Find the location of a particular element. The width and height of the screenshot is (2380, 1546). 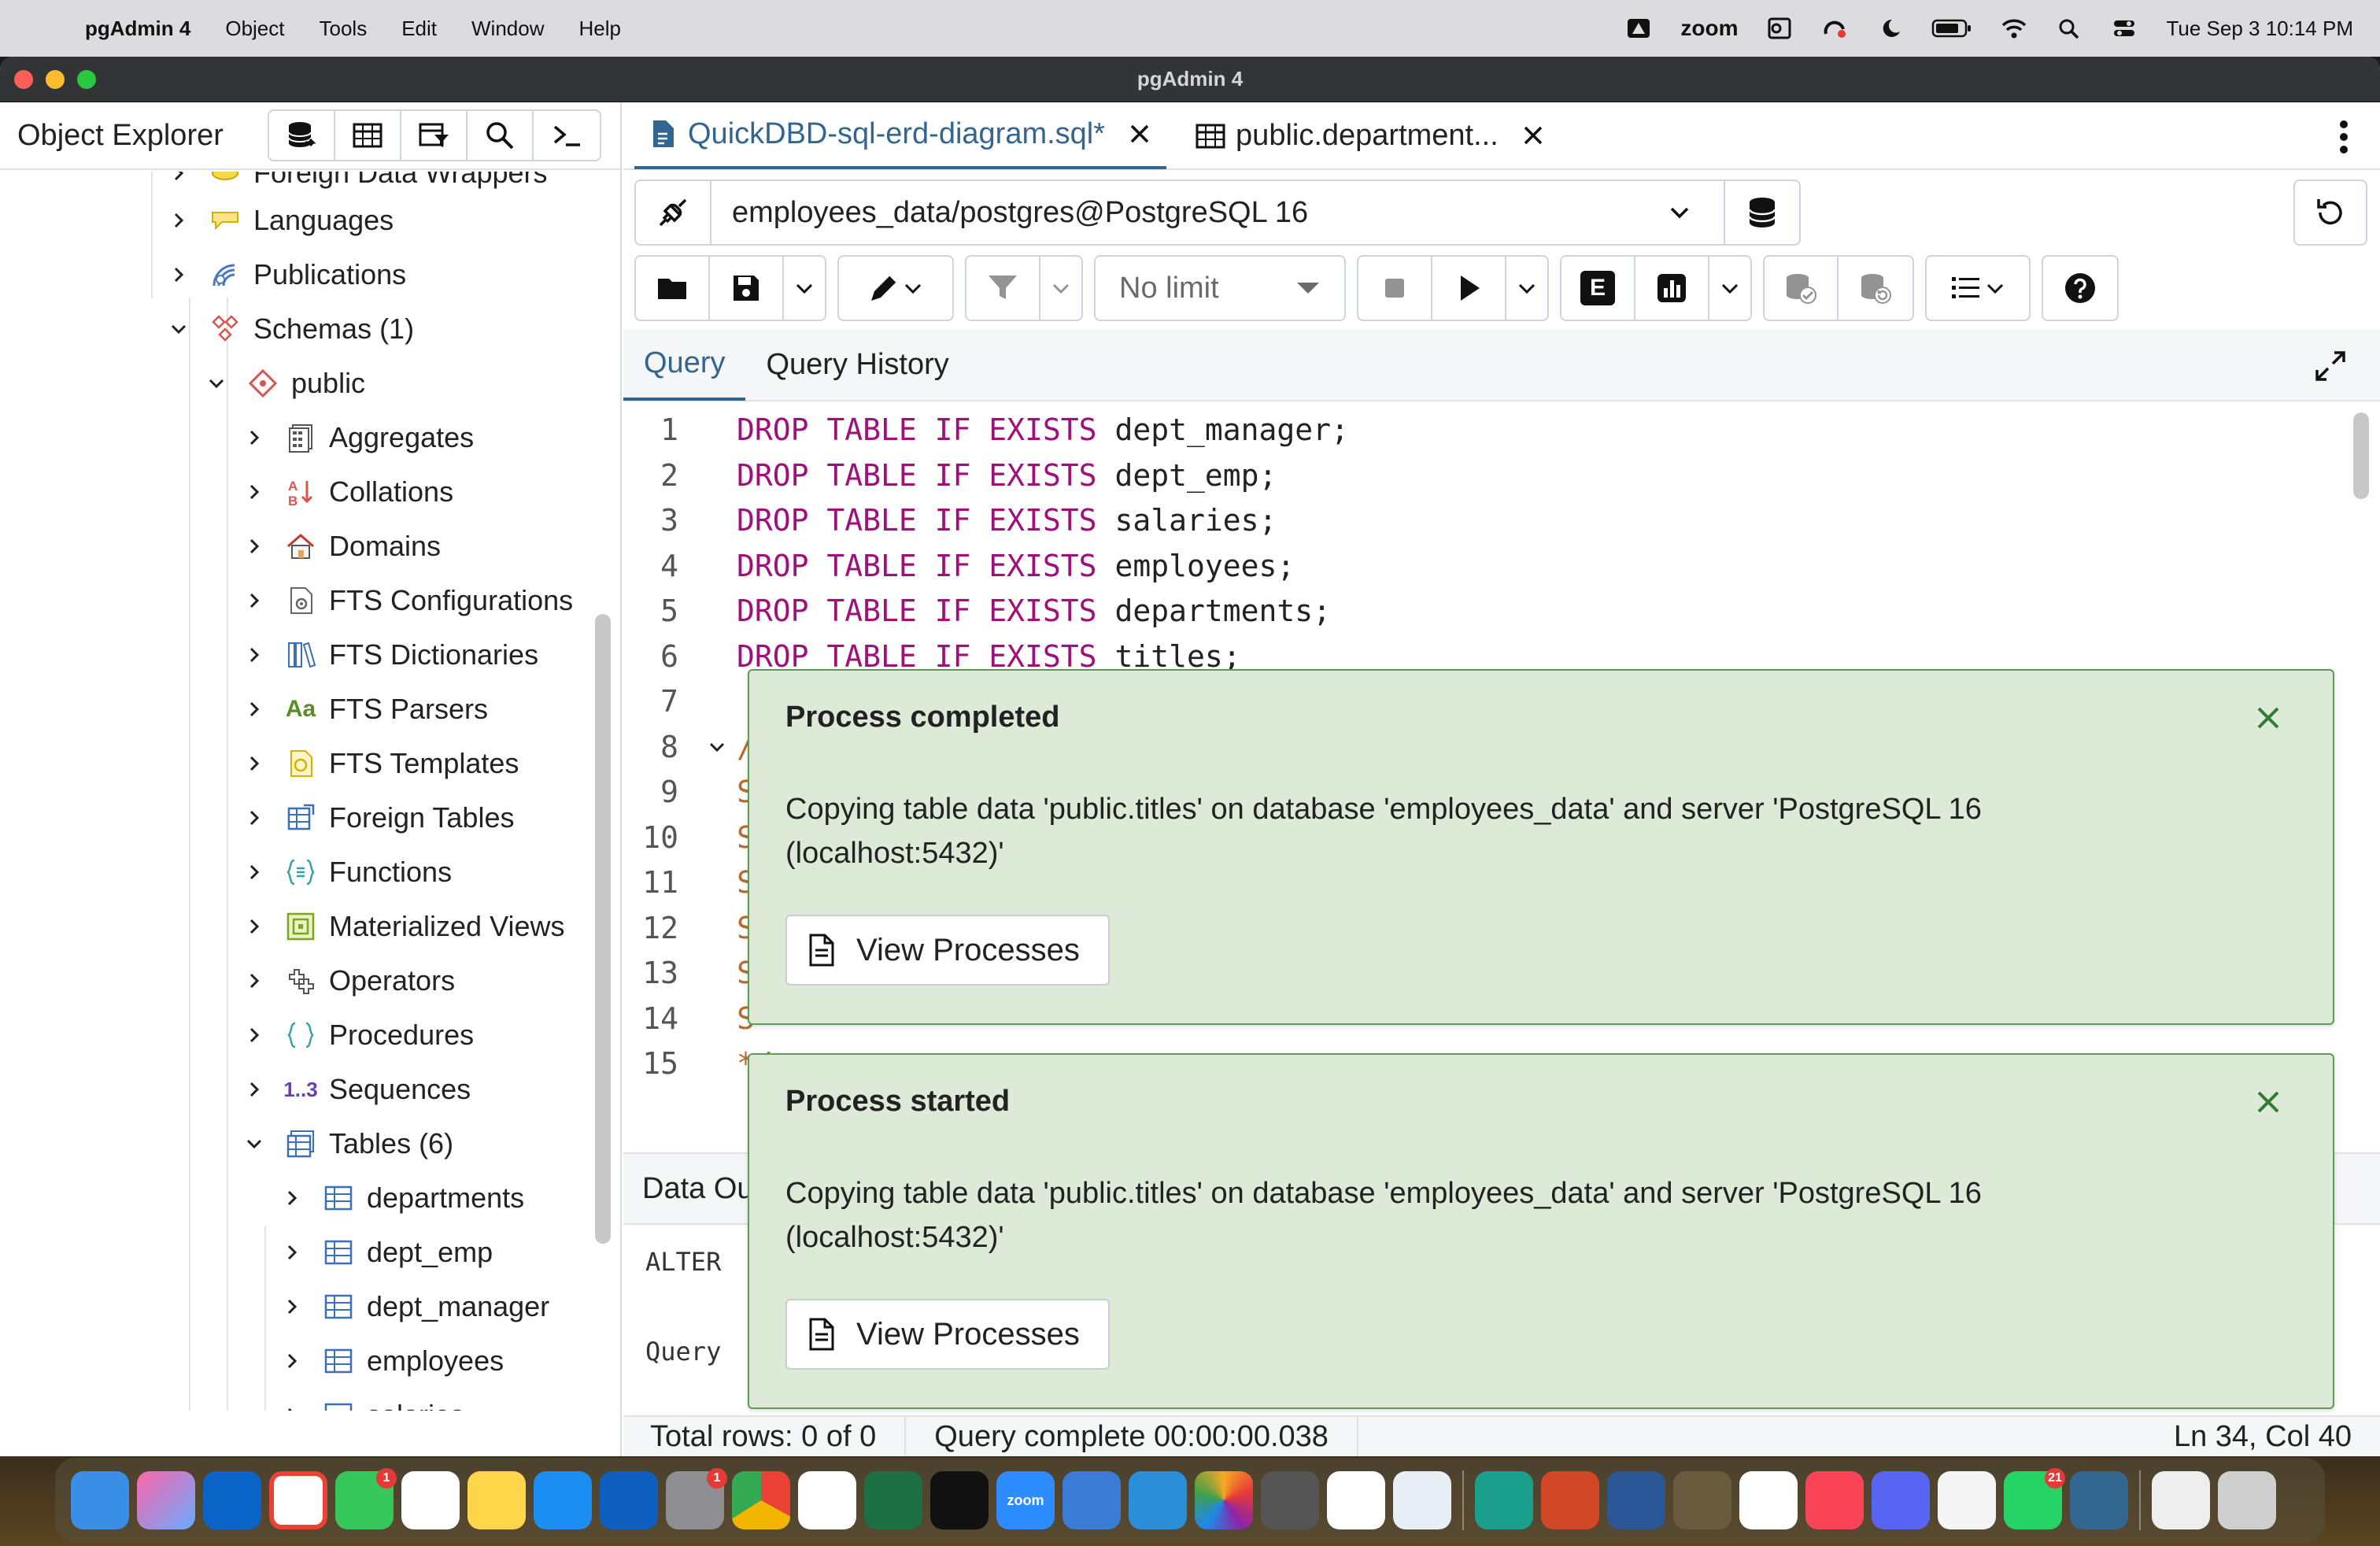

tree-vertical-scrollbar is located at coordinates (603, 929).